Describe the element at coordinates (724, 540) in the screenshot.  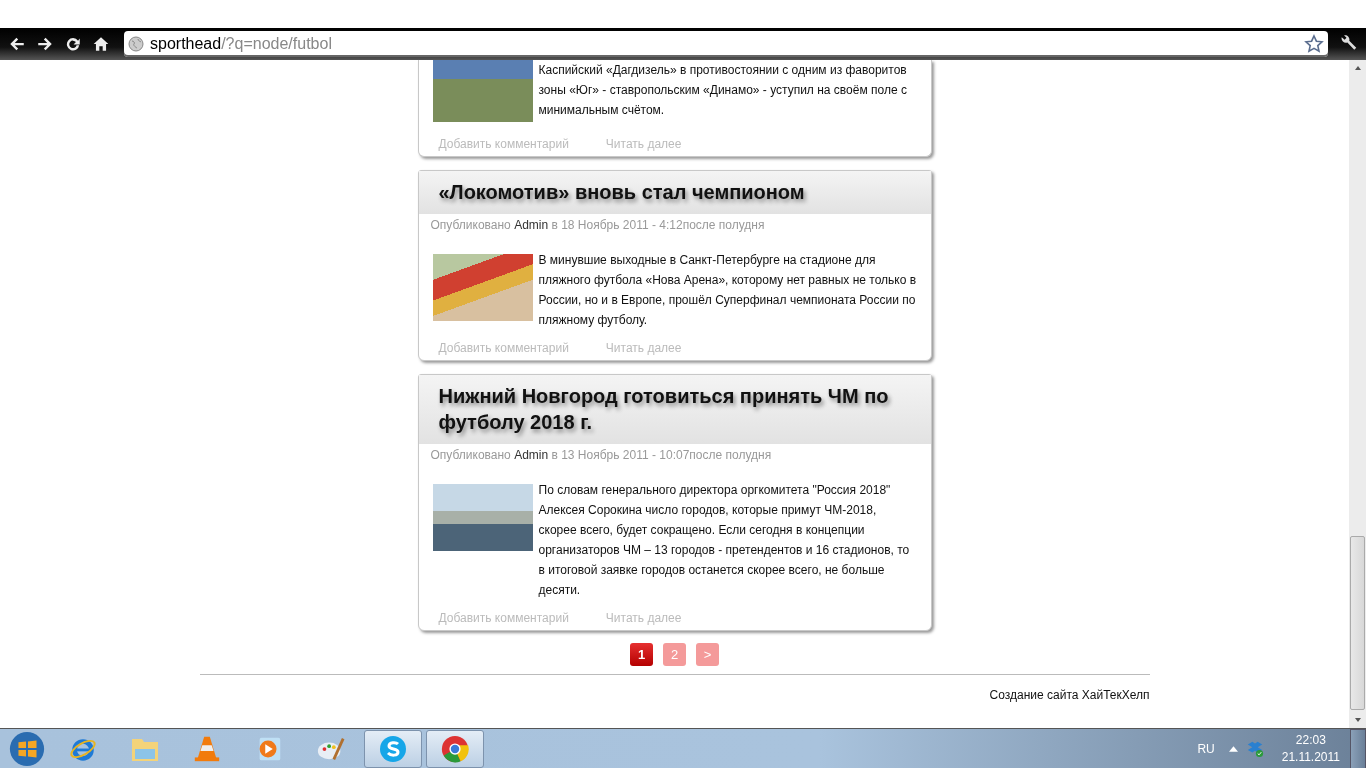
I see `article-text: По словам генерального директора оргкомитета "Россия 2018" Алексея Сорокина число городов, которые примут ЧМ-2018, скорее всего, будет сокращено. Если сегодня в концепции организаторов ЧМ – 13 городов - претендентов и 16 стадионов, то в итоговой заявке городов останется скорее всего, не больше десяти.` at that location.